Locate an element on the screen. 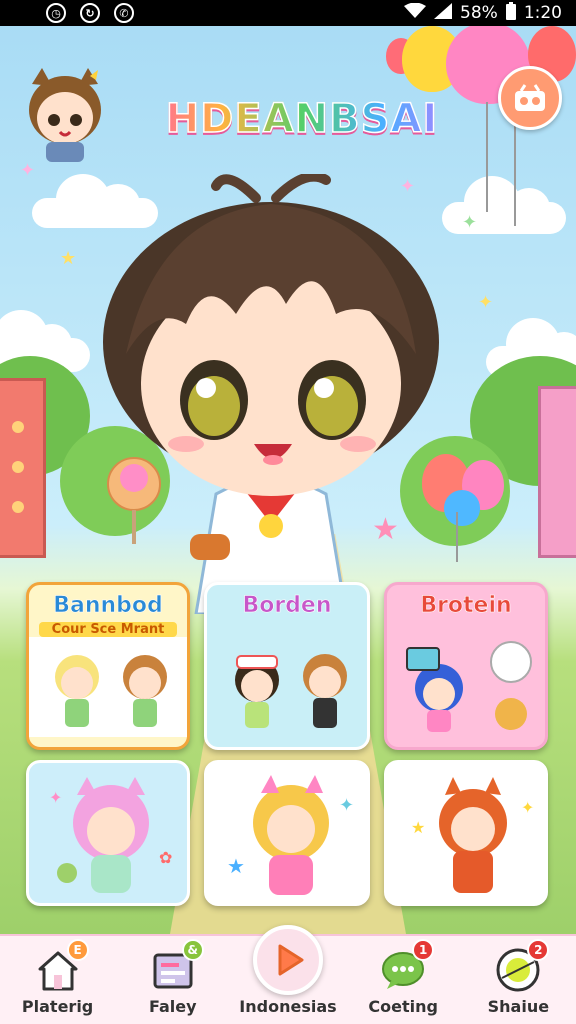  heart-balloon is located at coordinates (462, 508).